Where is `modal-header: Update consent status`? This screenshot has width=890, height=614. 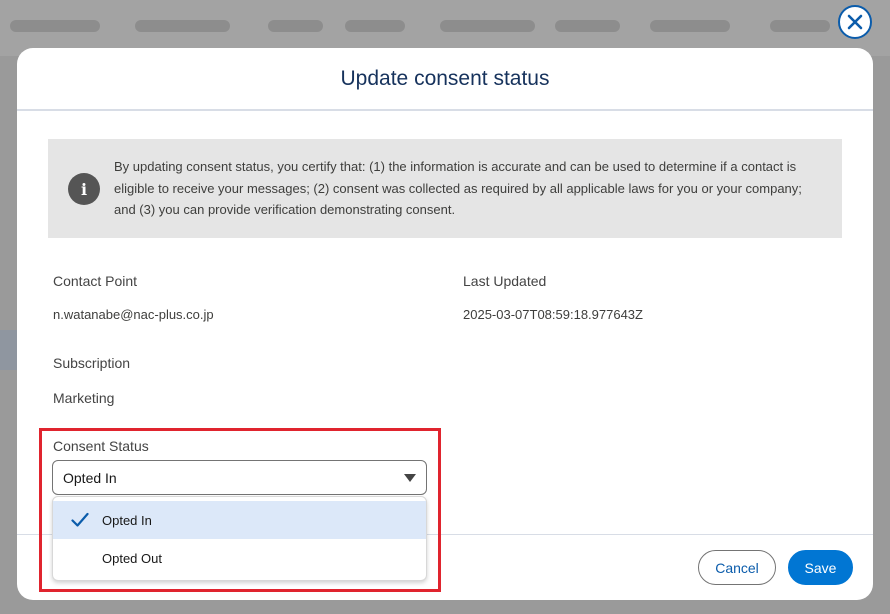 modal-header: Update consent status is located at coordinates (445, 79).